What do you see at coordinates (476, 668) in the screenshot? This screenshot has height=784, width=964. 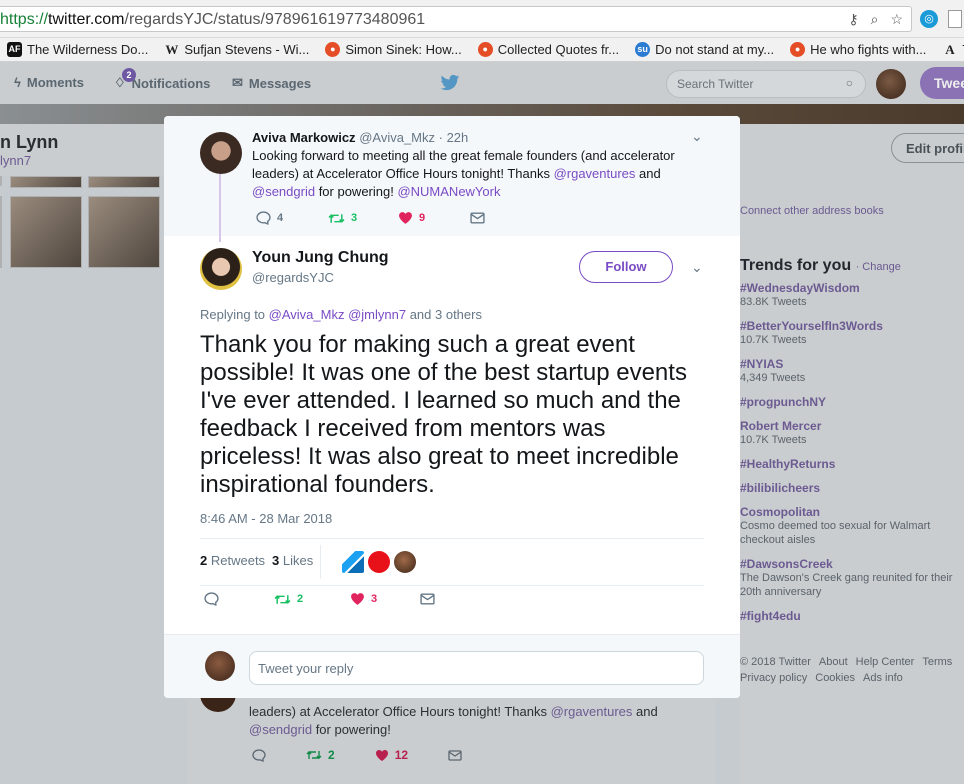 I see `reply-input: Tweet your reply` at bounding box center [476, 668].